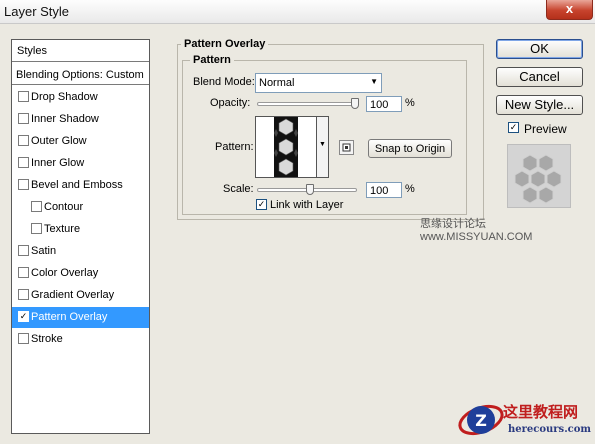  I want to click on style-item-label: Drop Shadow, so click(64, 97).